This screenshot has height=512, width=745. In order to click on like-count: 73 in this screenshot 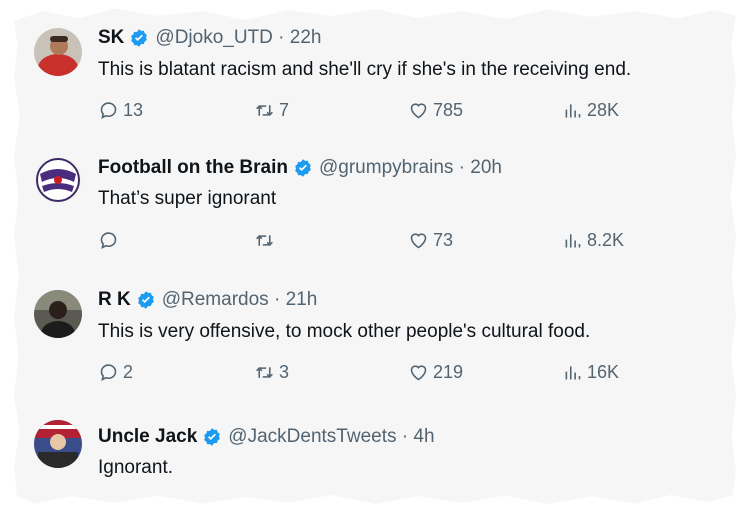, I will do `click(443, 240)`.